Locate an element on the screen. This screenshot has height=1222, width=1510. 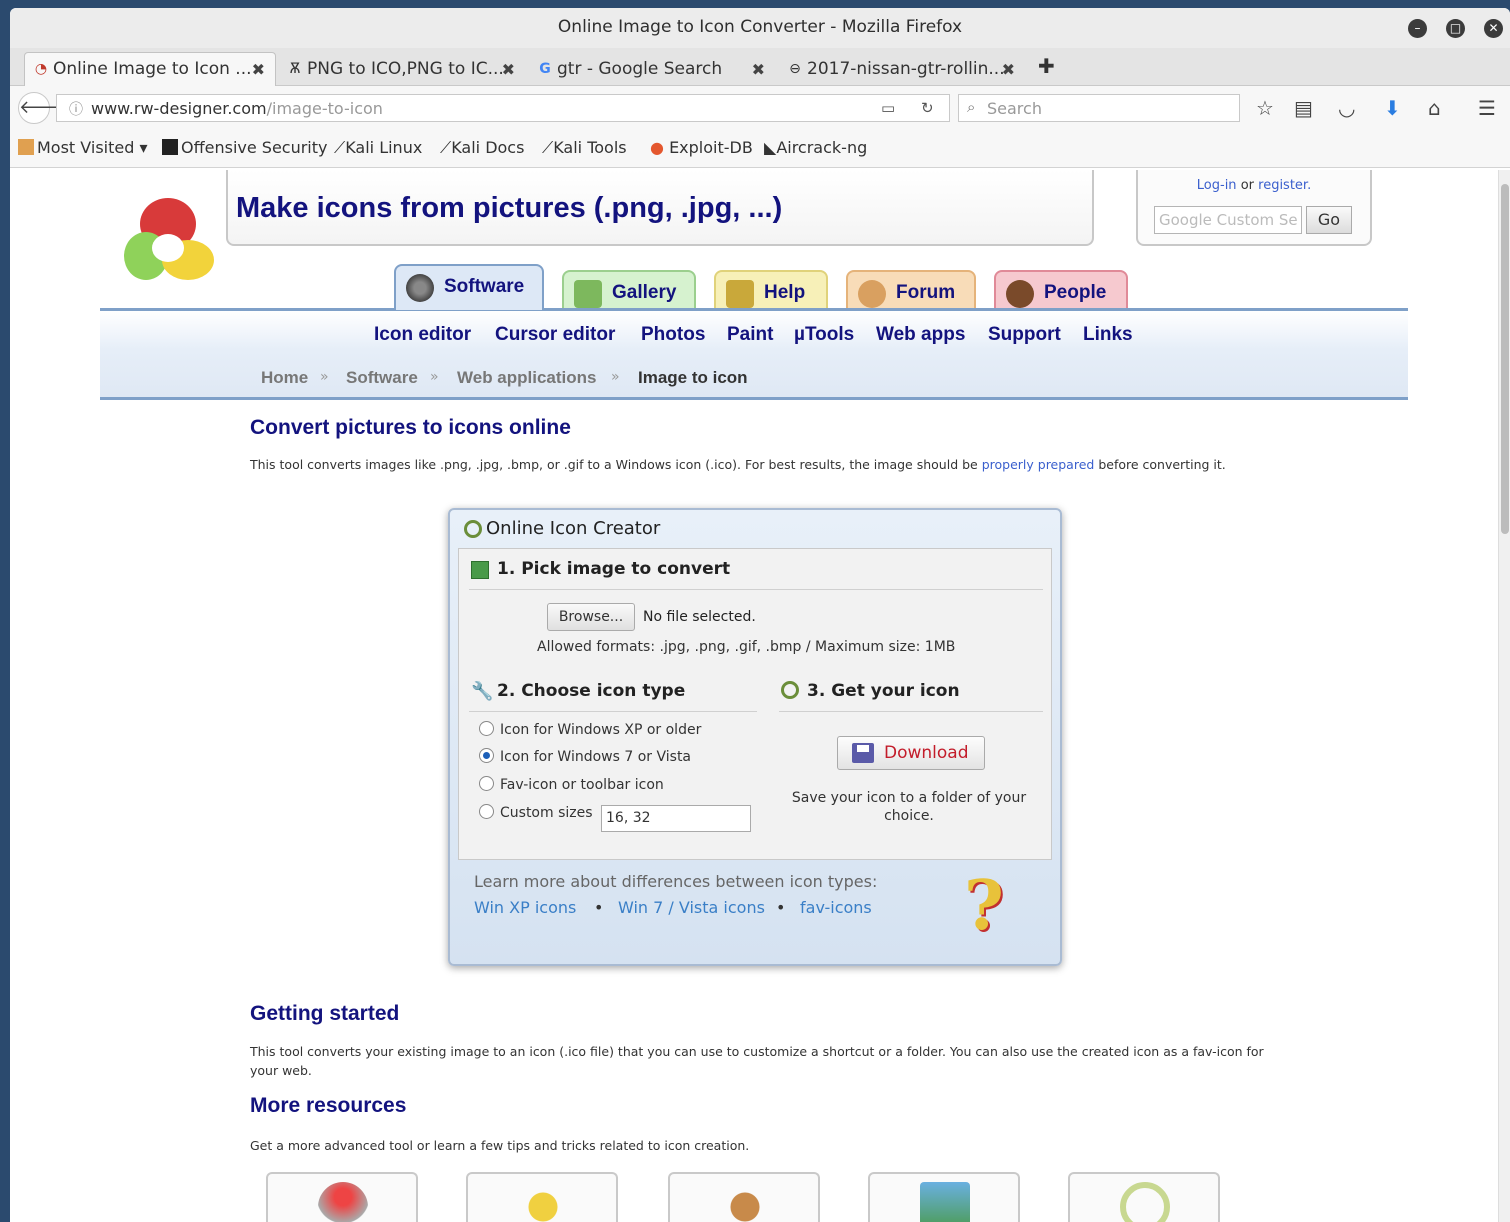
reload-icon: ↻ is located at coordinates (927, 108).